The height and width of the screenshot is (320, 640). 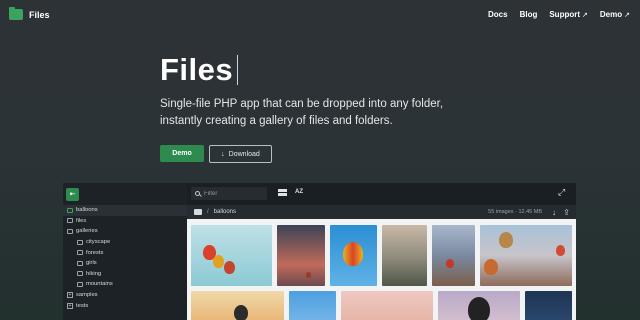 What do you see at coordinates (198, 212) in the screenshot?
I see `folder-home-icon` at bounding box center [198, 212].